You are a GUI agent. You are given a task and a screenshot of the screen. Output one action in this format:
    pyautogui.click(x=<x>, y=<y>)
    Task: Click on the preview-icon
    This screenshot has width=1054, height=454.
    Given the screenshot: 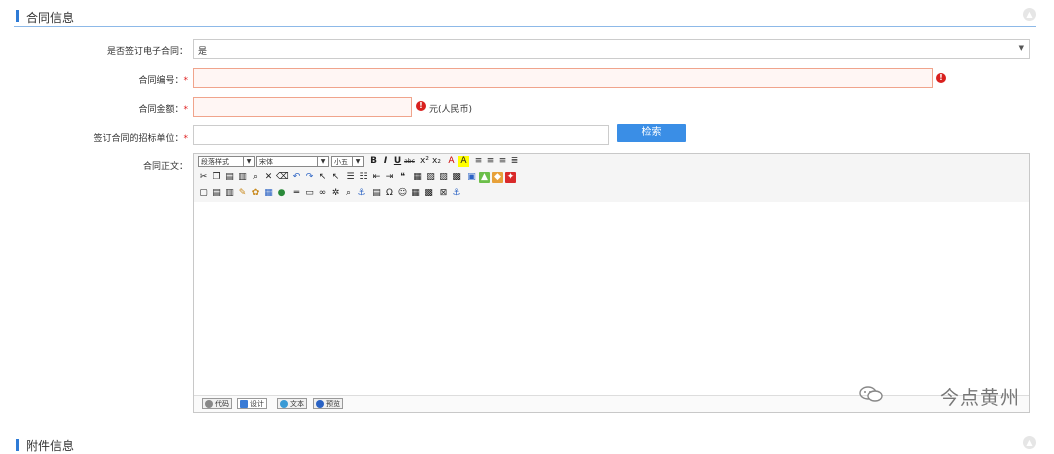 What is the action you would take?
    pyautogui.click(x=320, y=404)
    